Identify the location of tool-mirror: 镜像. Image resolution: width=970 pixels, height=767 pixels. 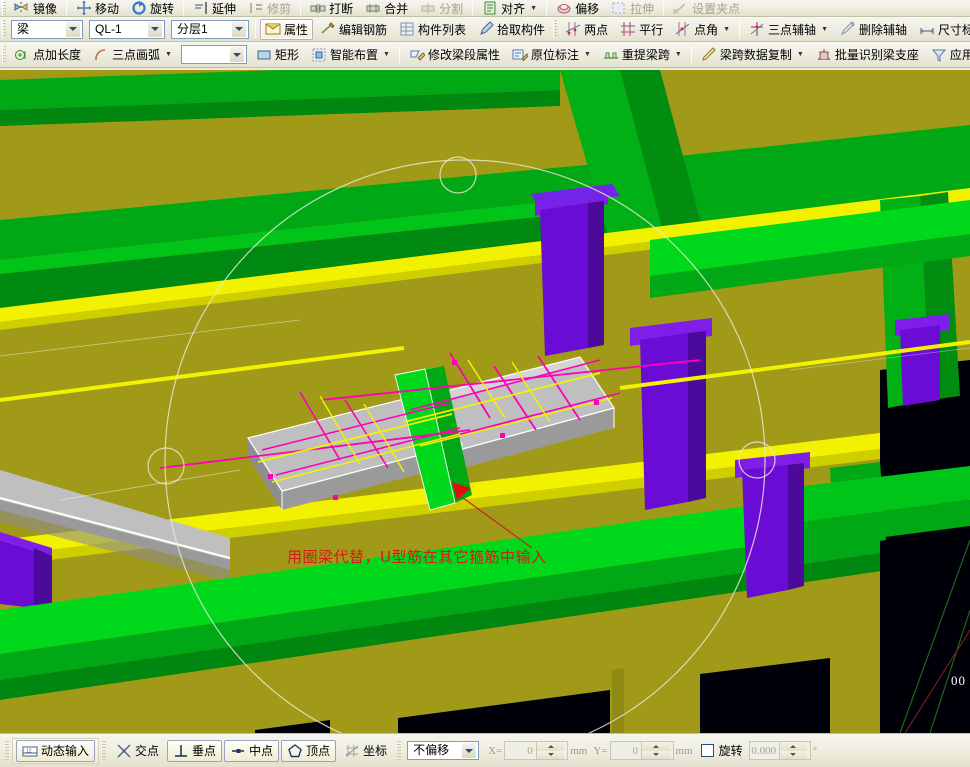
(35, 8).